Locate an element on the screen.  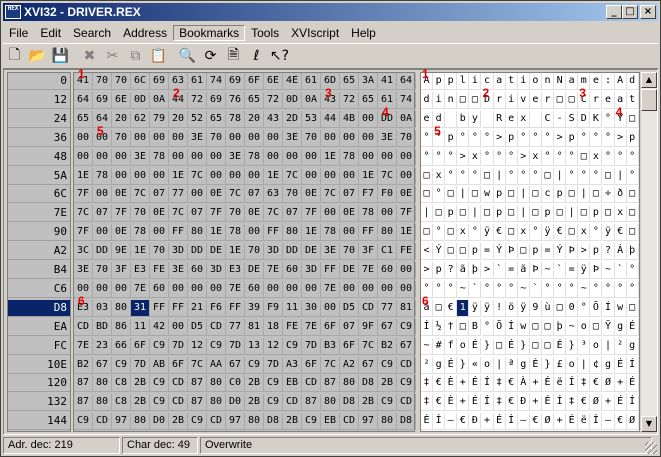
text-char: ~ is located at coordinates (608, 270).